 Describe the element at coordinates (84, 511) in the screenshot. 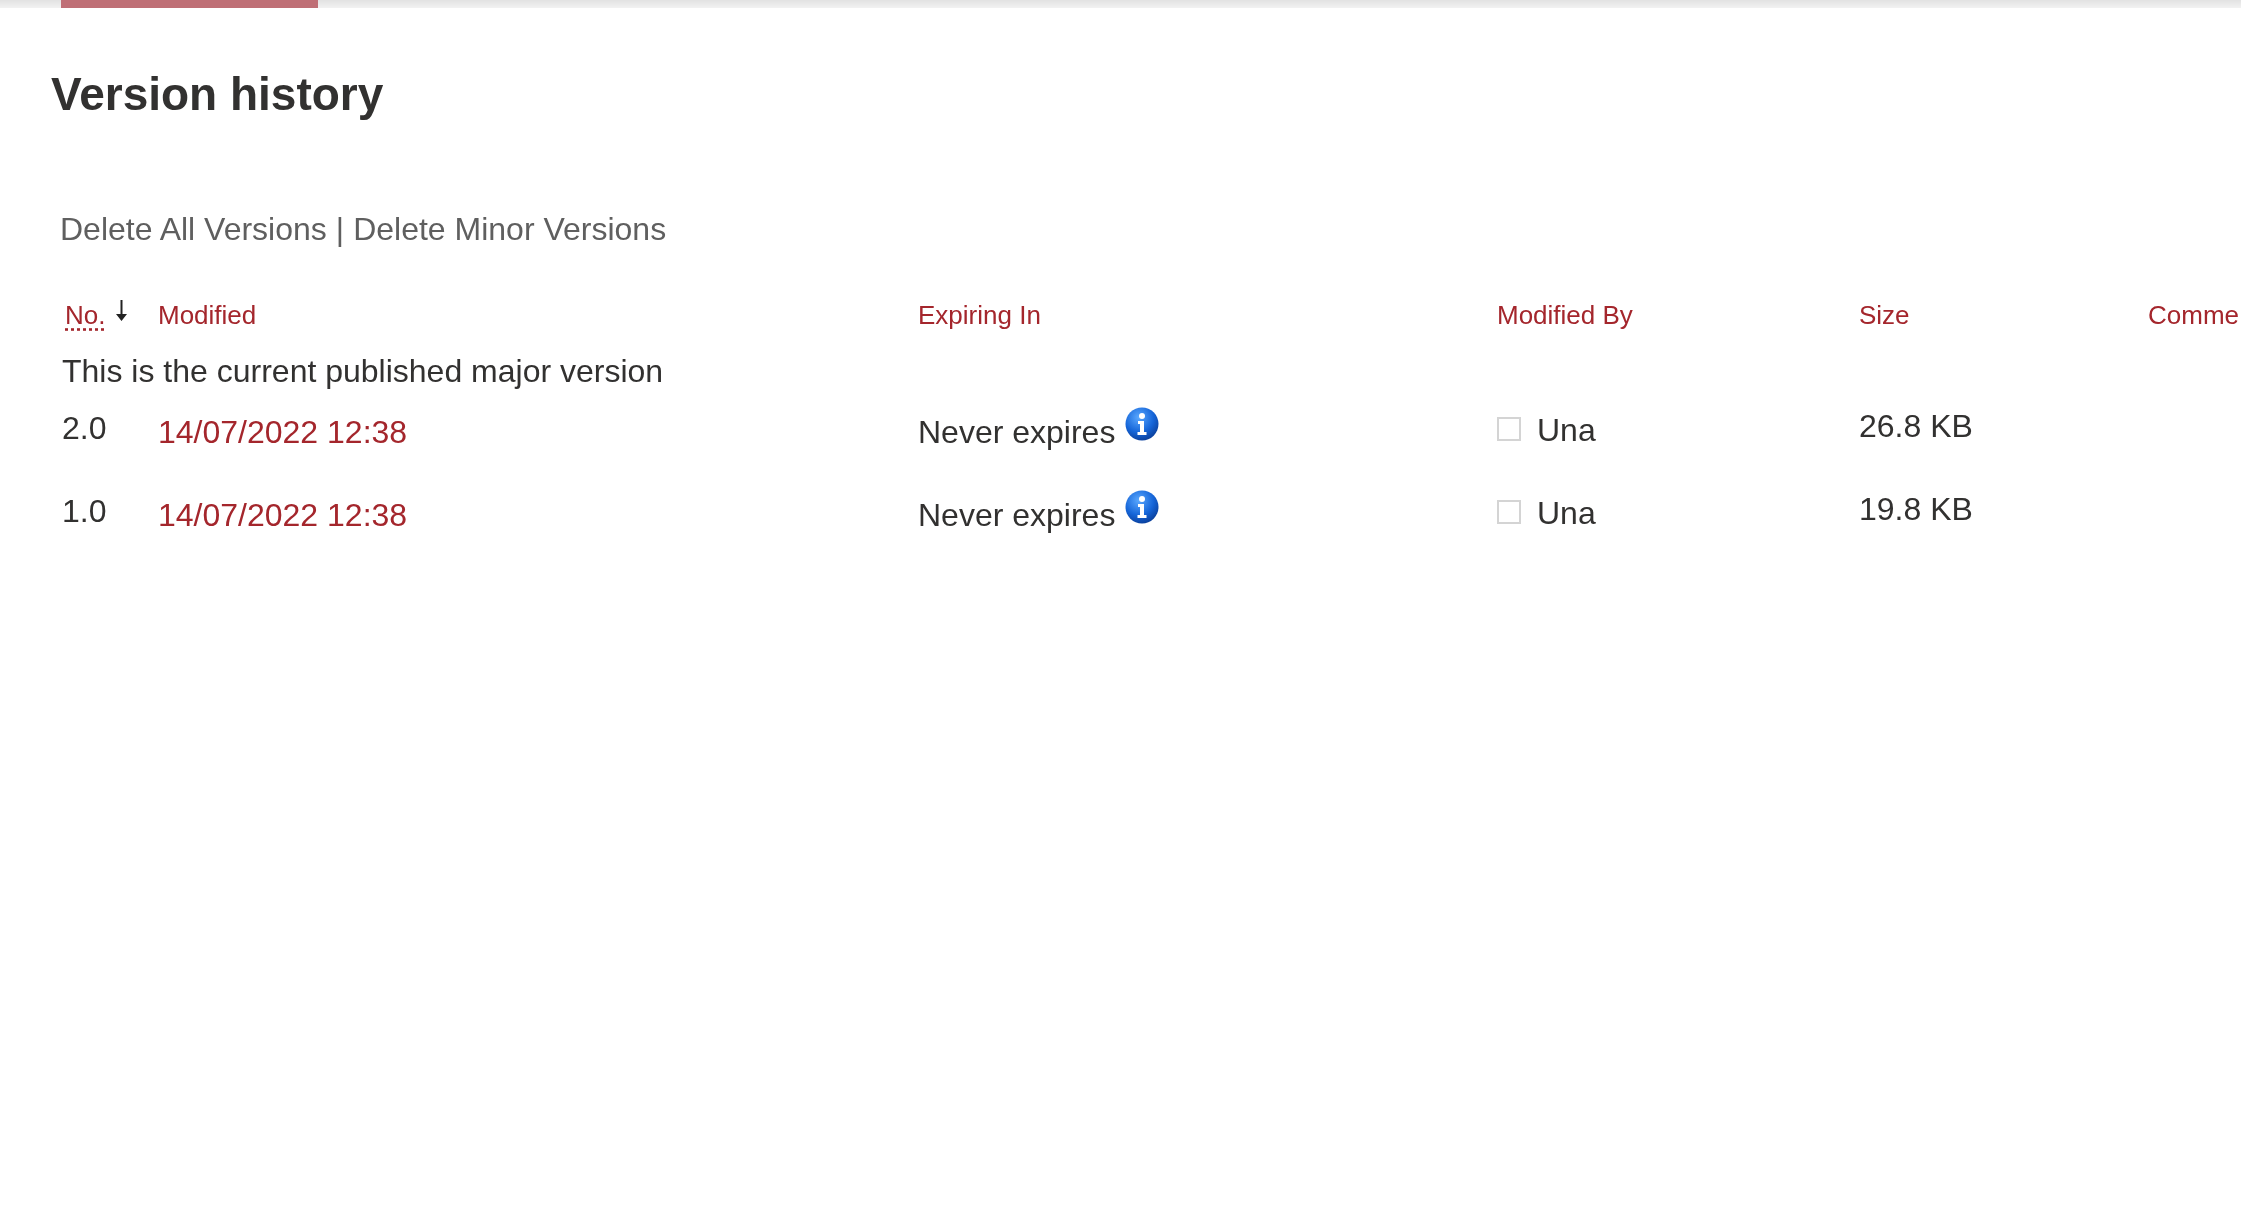

I see `version-number: 1.0` at that location.